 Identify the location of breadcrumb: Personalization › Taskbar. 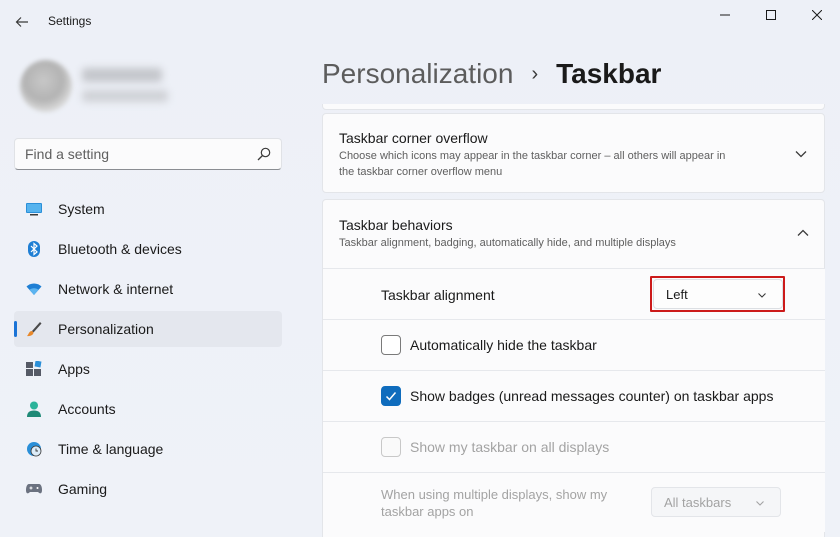
(491, 74).